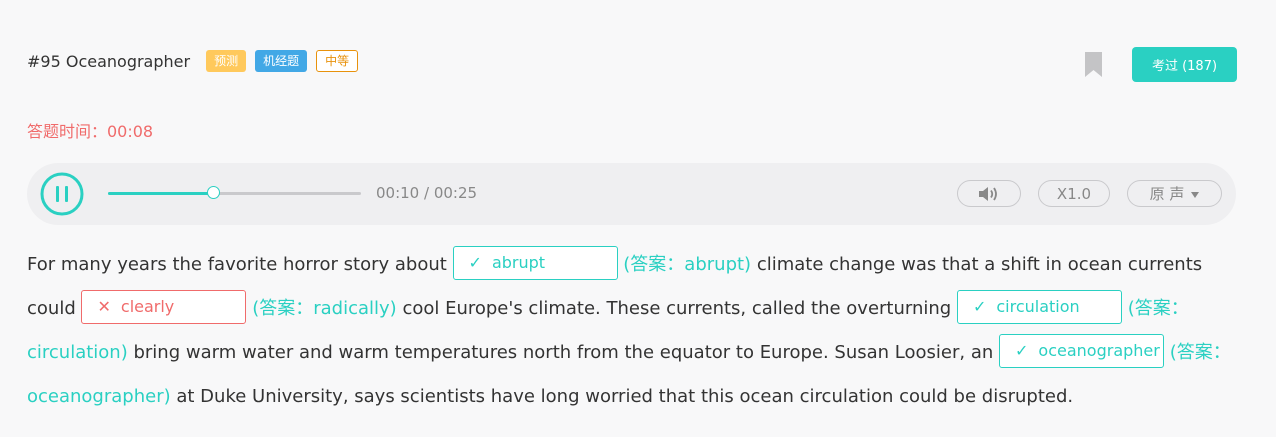  I want to click on blank-input-3: ✓ circulation, so click(1039, 307).